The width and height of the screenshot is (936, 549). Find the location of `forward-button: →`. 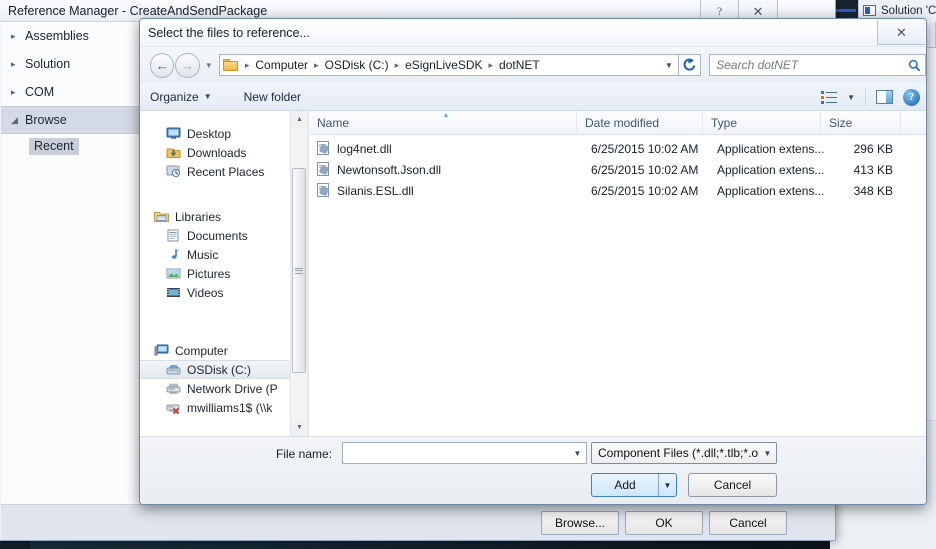

forward-button: → is located at coordinates (187, 65).